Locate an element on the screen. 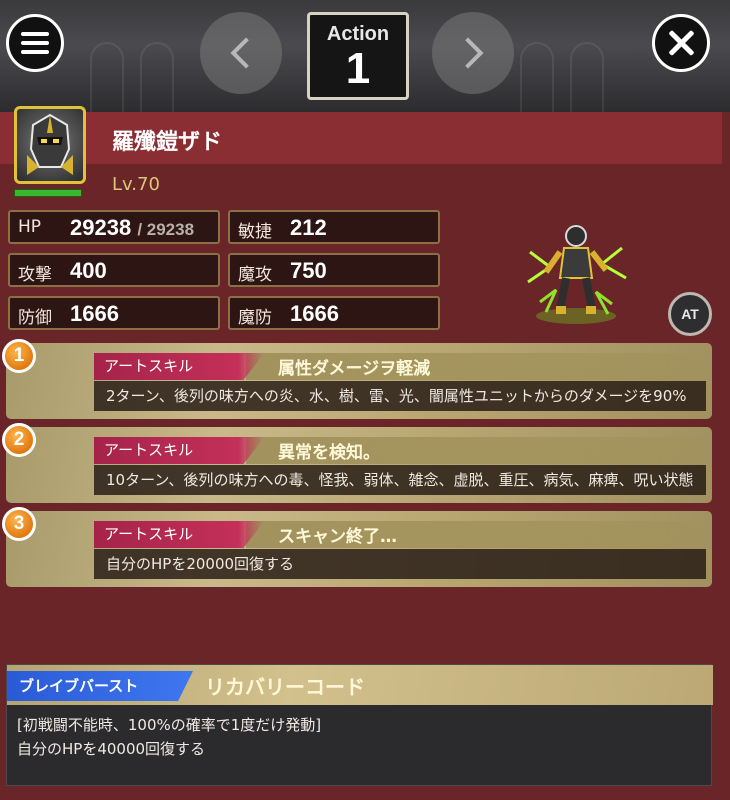 The height and width of the screenshot is (800, 730). stat-value: 400 is located at coordinates (88, 270).